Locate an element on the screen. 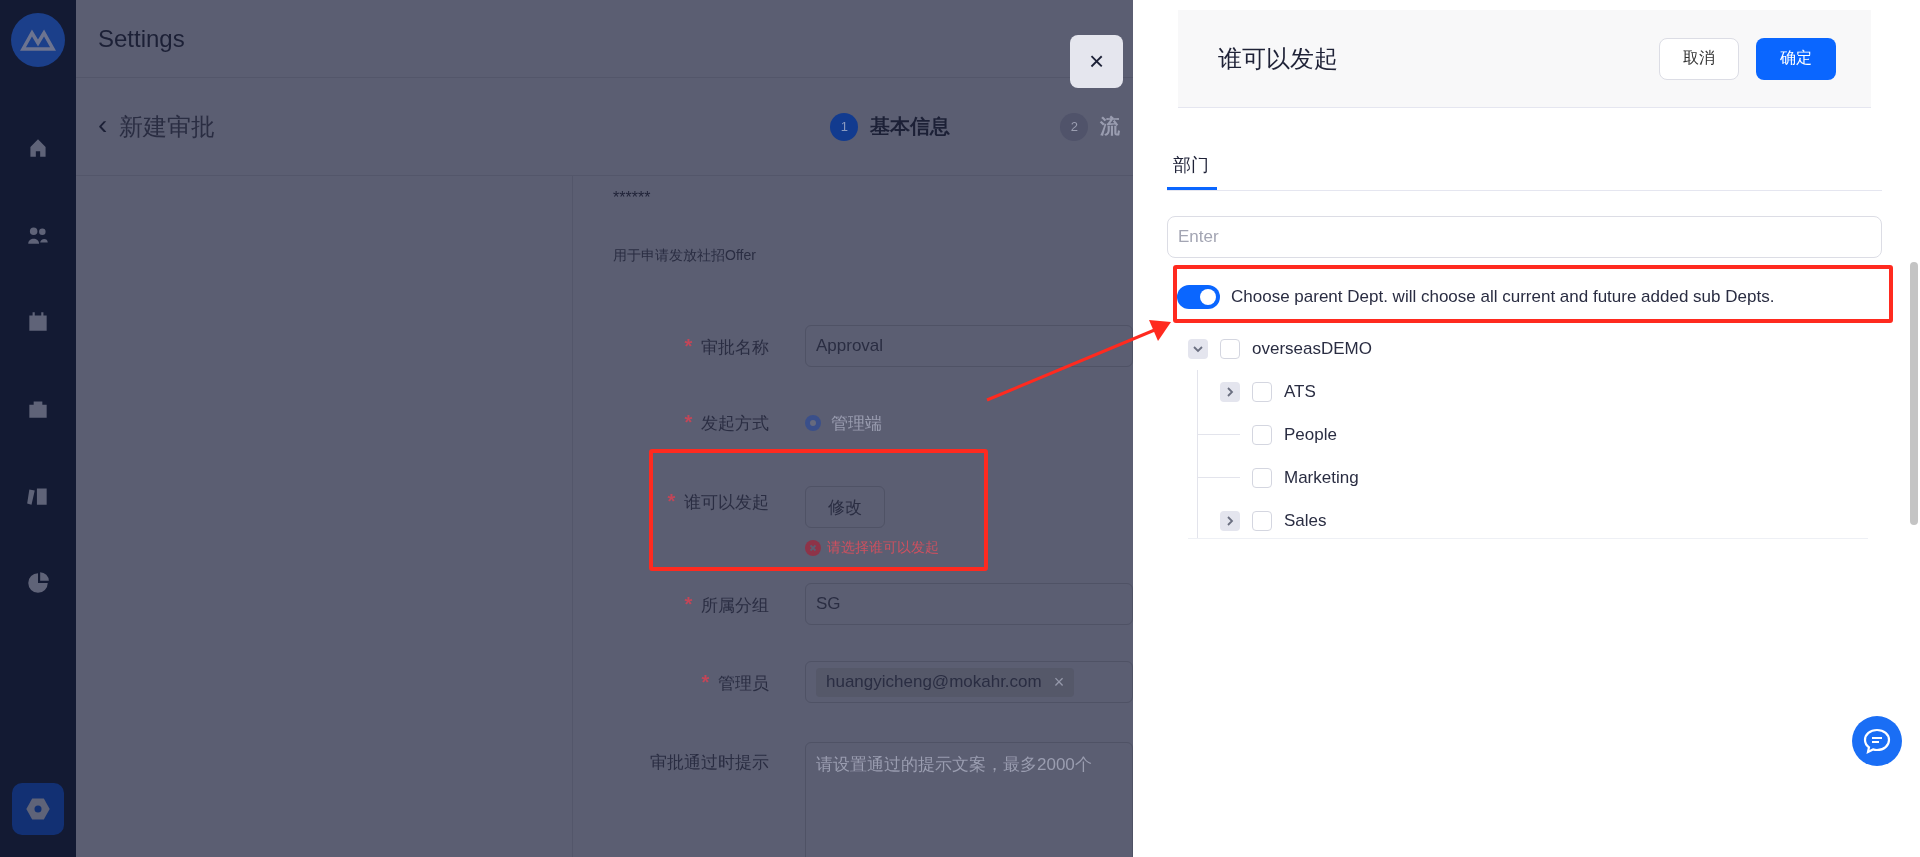 The height and width of the screenshot is (857, 1920). step-number: 2 is located at coordinates (1074, 126).